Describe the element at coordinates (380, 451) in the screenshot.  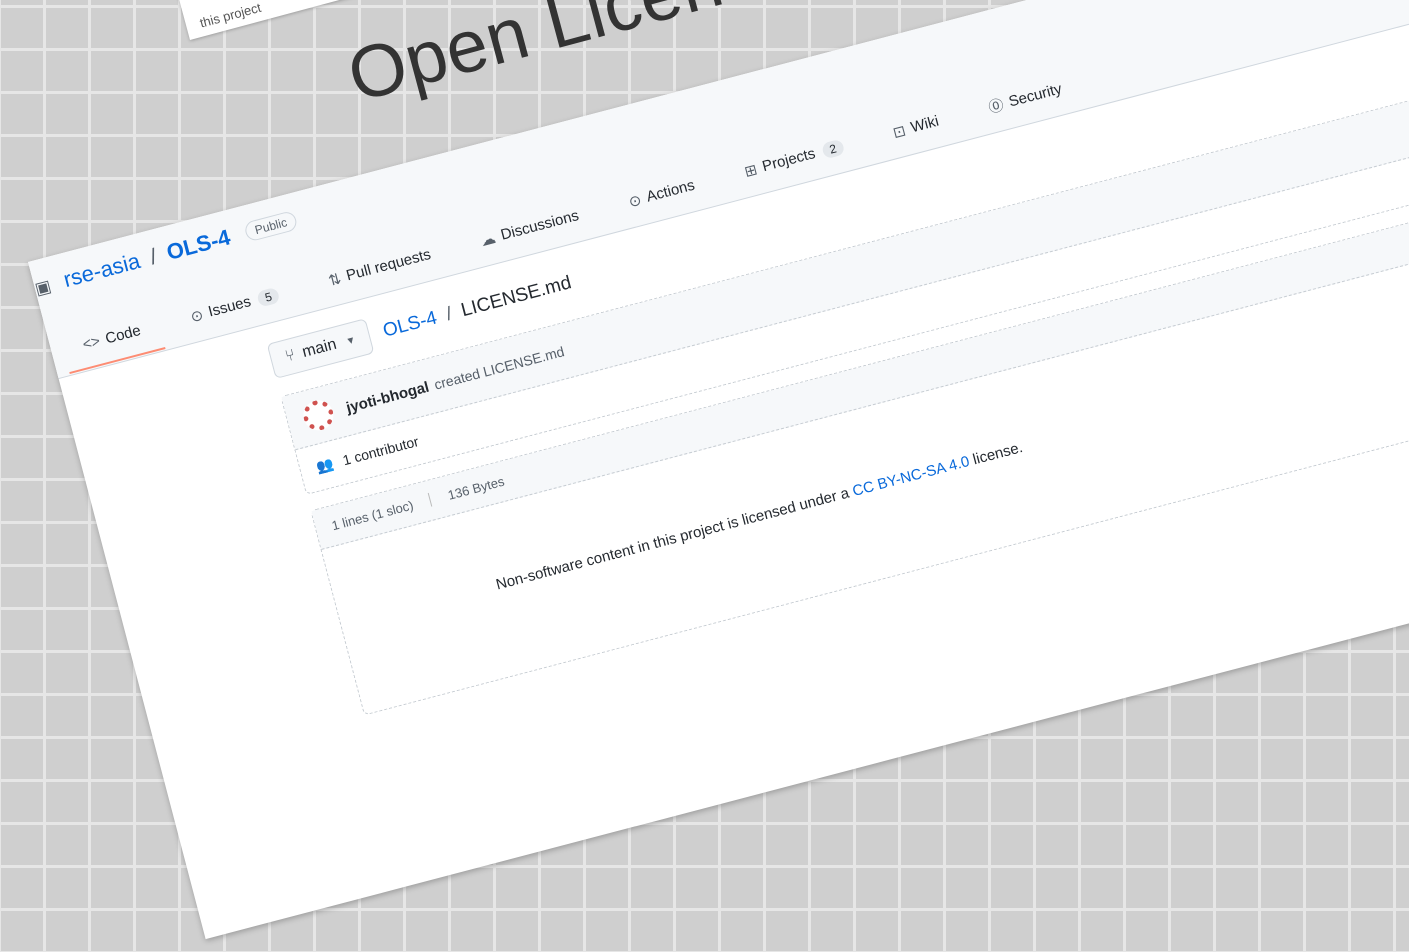
I see `contributors-text: 1 contributor` at that location.